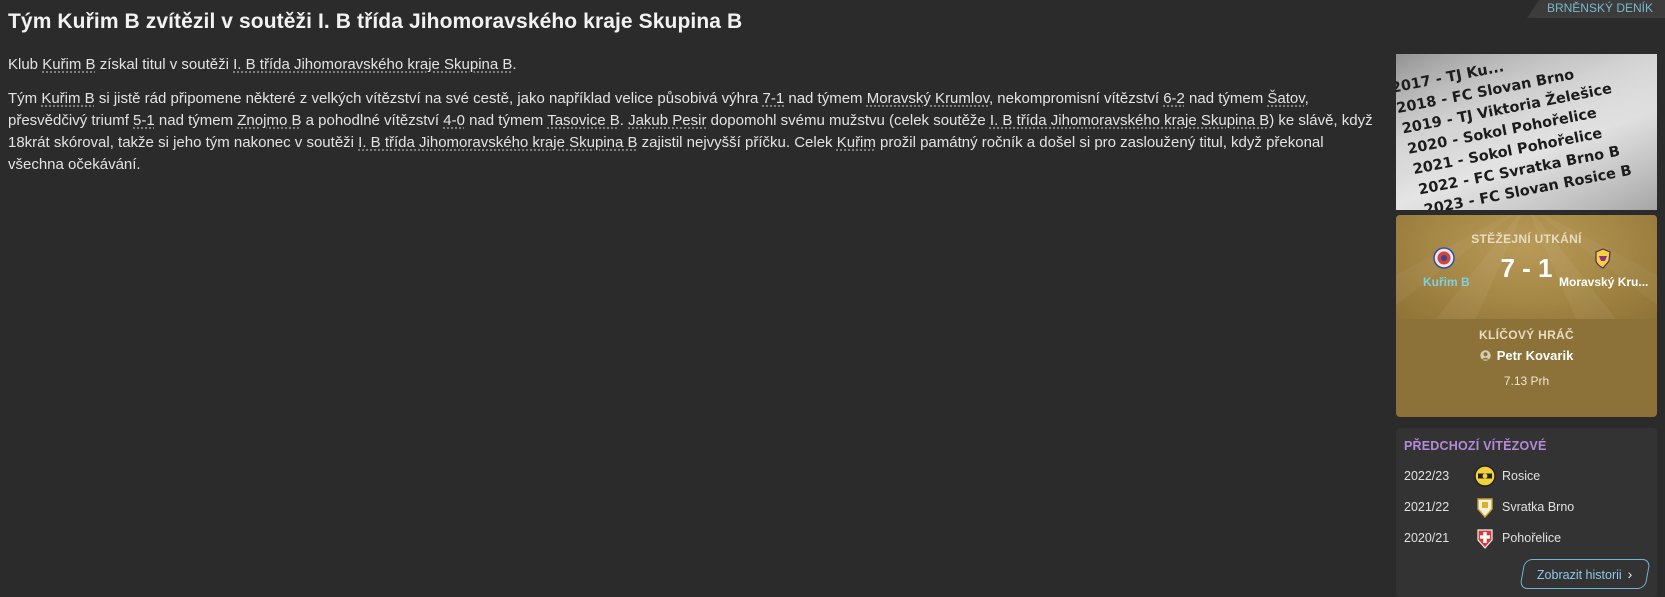 The image size is (1665, 597). Describe the element at coordinates (1526, 239) in the screenshot. I see `key-match-label: STĚŽEJNÍ UTKÁNÍ` at that location.